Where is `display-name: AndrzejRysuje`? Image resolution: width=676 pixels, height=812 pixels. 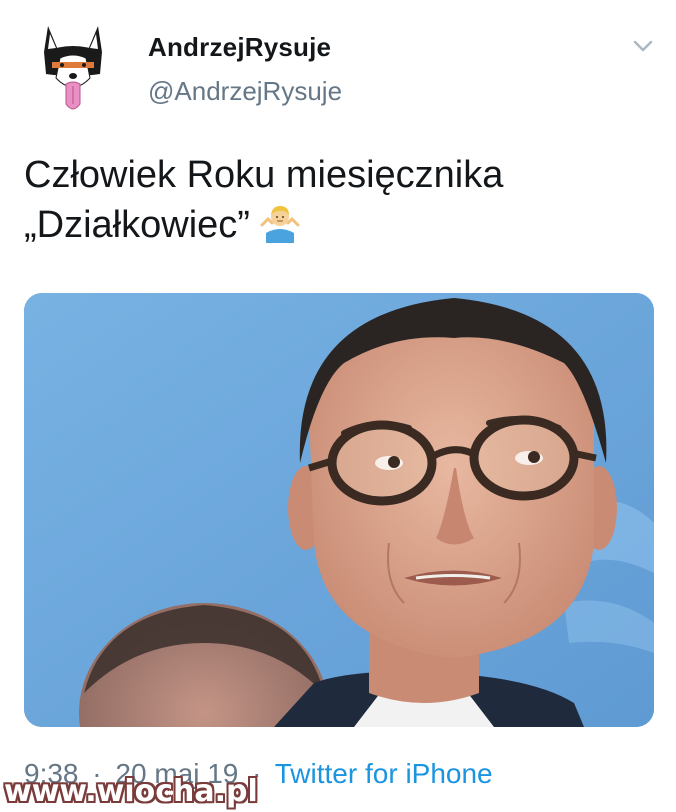
display-name: AndrzejRysuje is located at coordinates (245, 47).